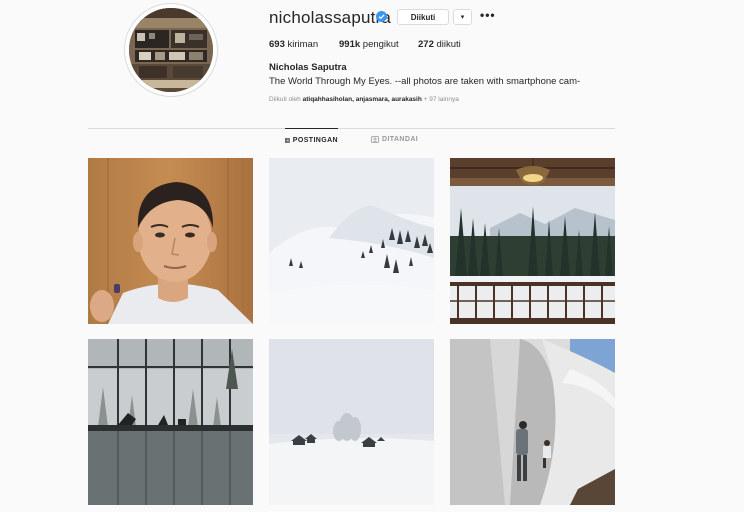 The width and height of the screenshot is (744, 512). I want to click on followers-count-value: 991k, so click(350, 44).